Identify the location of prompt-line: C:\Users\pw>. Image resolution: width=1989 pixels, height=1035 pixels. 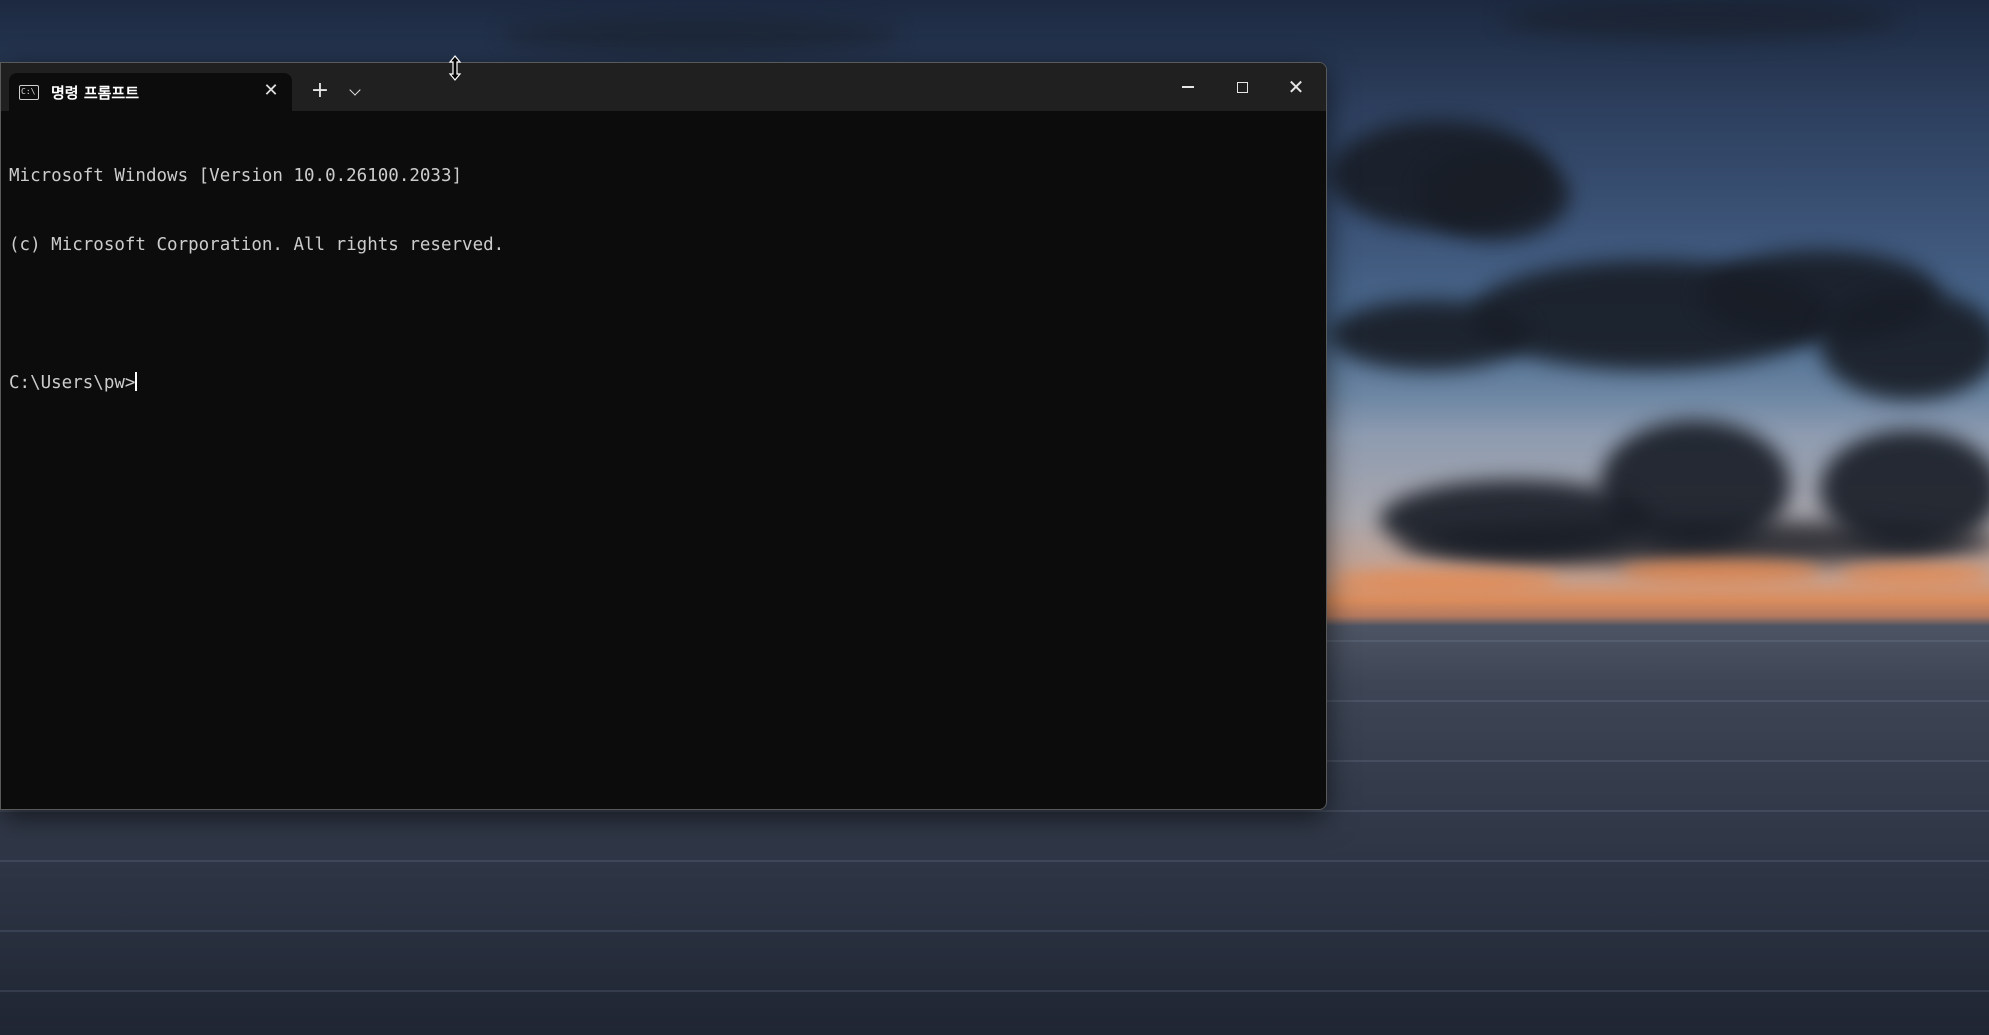
(667, 383).